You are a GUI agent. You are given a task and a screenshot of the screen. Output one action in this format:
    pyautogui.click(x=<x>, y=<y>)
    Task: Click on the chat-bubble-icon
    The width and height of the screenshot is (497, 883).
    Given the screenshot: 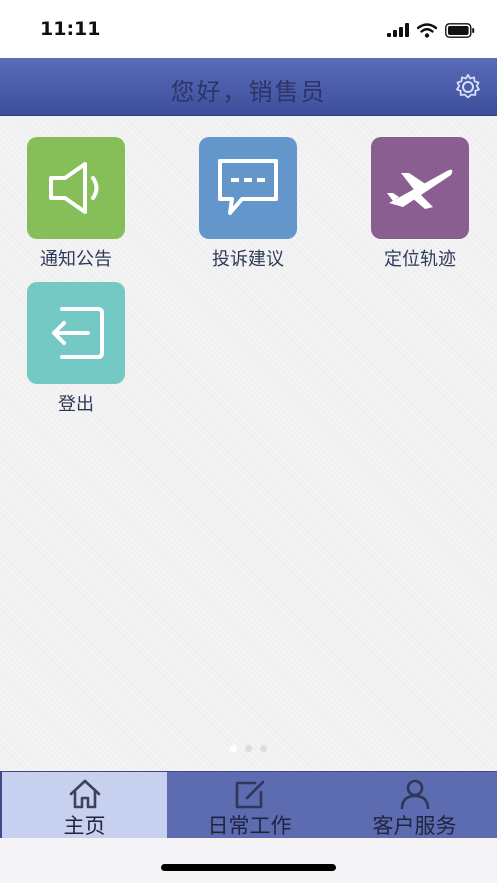 What is the action you would take?
    pyautogui.click(x=248, y=187)
    